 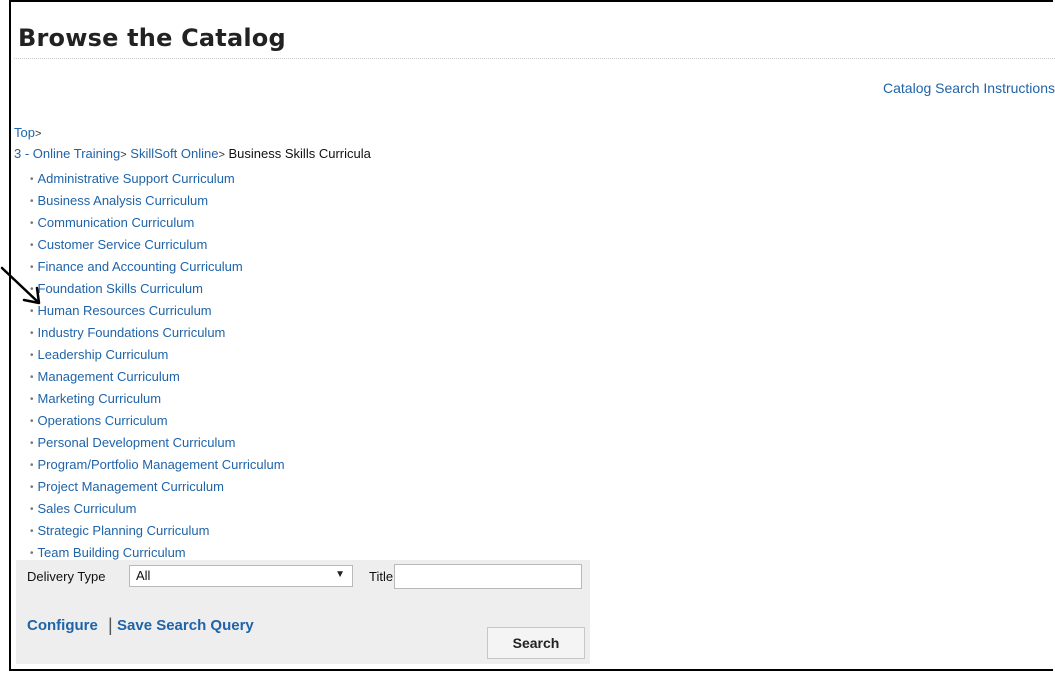 I want to click on category-link-project-management: Project Management Curriculum, so click(x=131, y=486).